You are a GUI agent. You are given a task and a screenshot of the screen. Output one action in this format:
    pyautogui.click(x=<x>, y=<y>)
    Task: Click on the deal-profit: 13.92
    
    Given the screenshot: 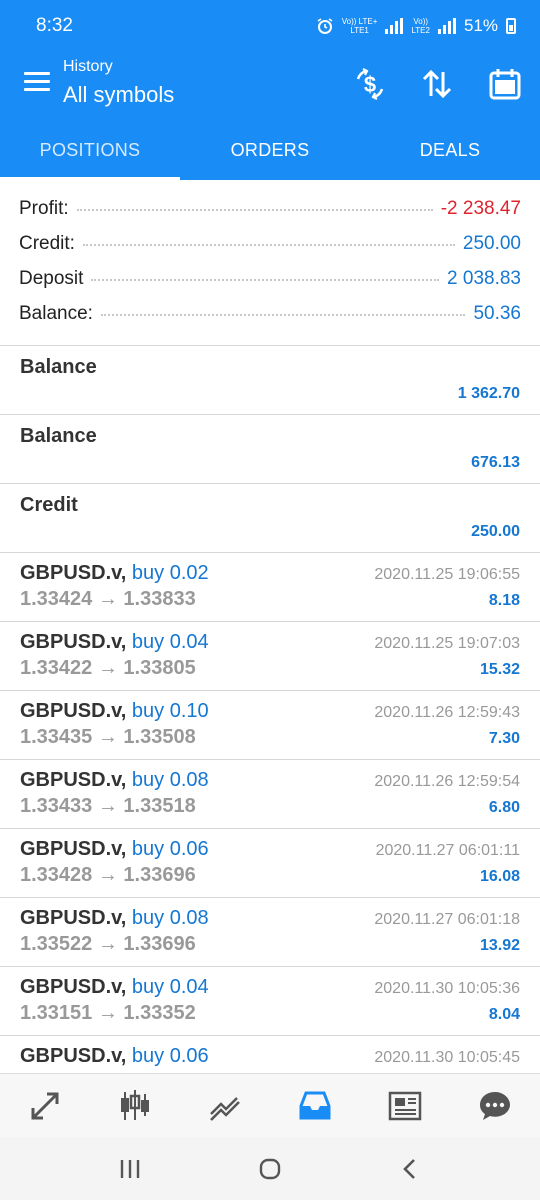 What is the action you would take?
    pyautogui.click(x=499, y=945)
    